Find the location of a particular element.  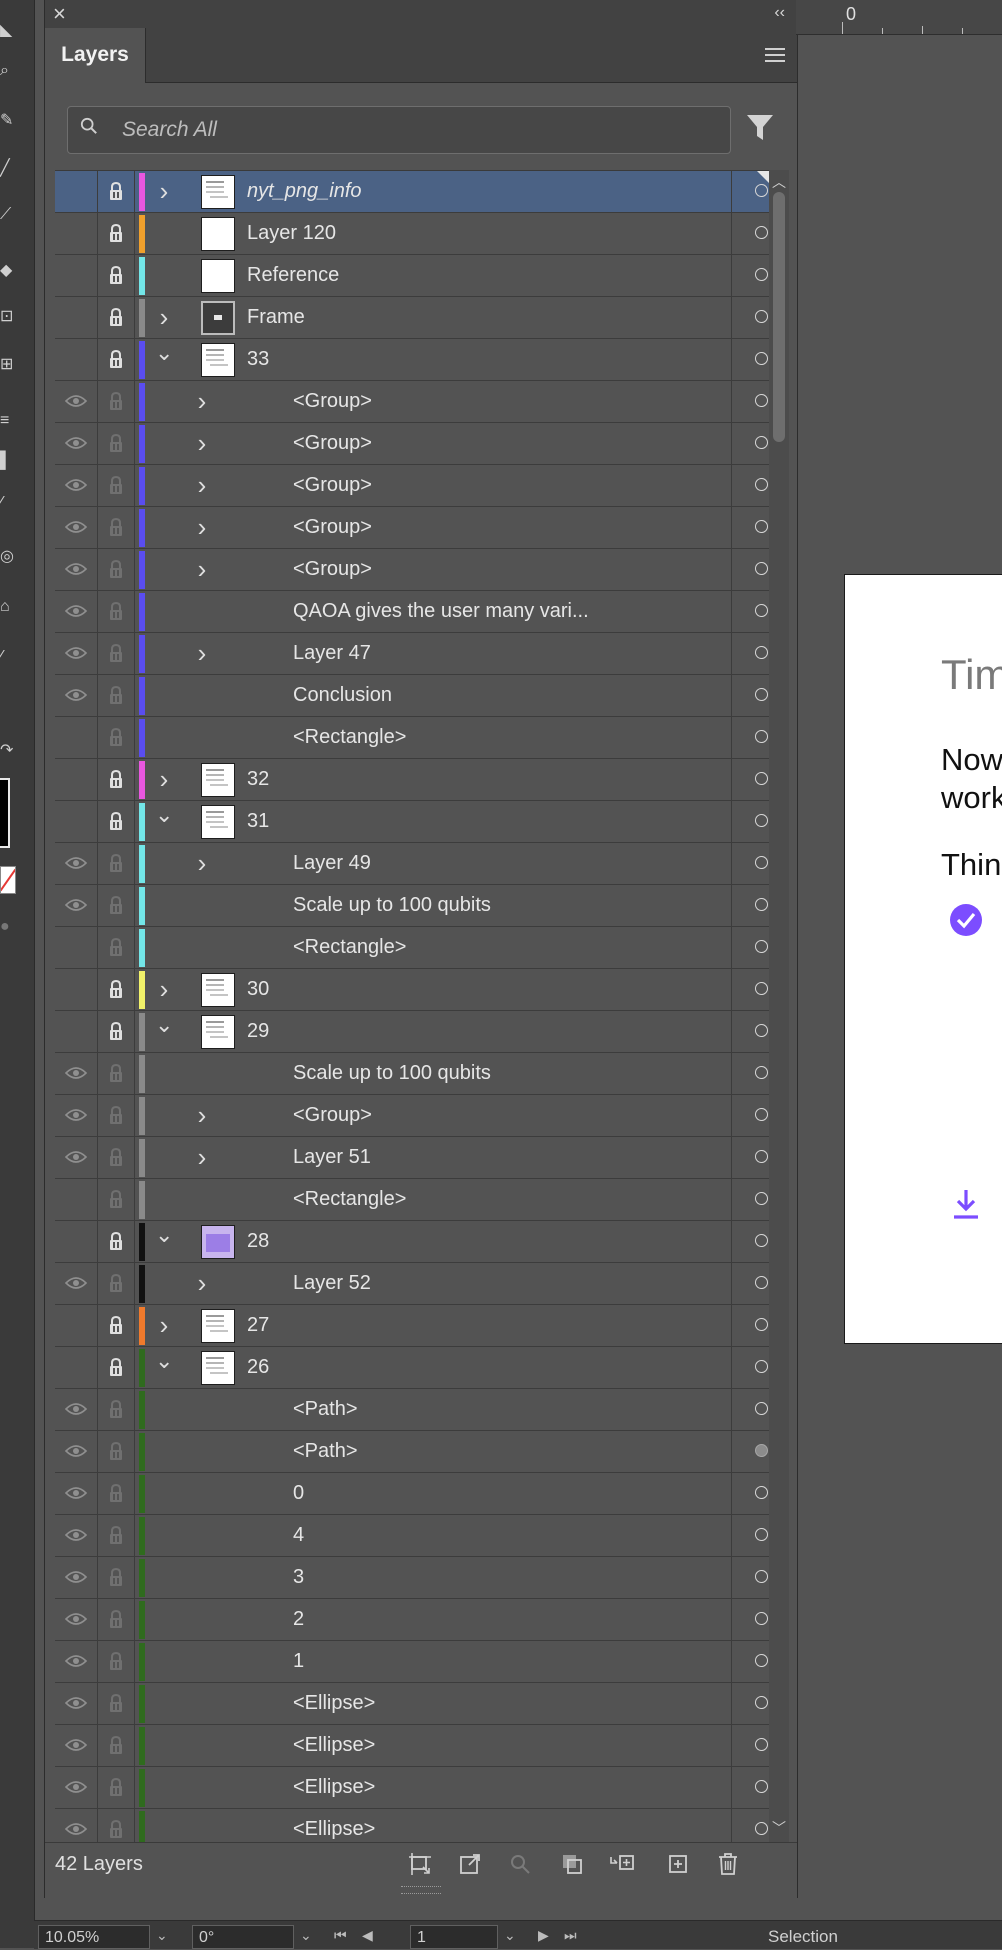

layer-name: Conclusion is located at coordinates (342, 695).